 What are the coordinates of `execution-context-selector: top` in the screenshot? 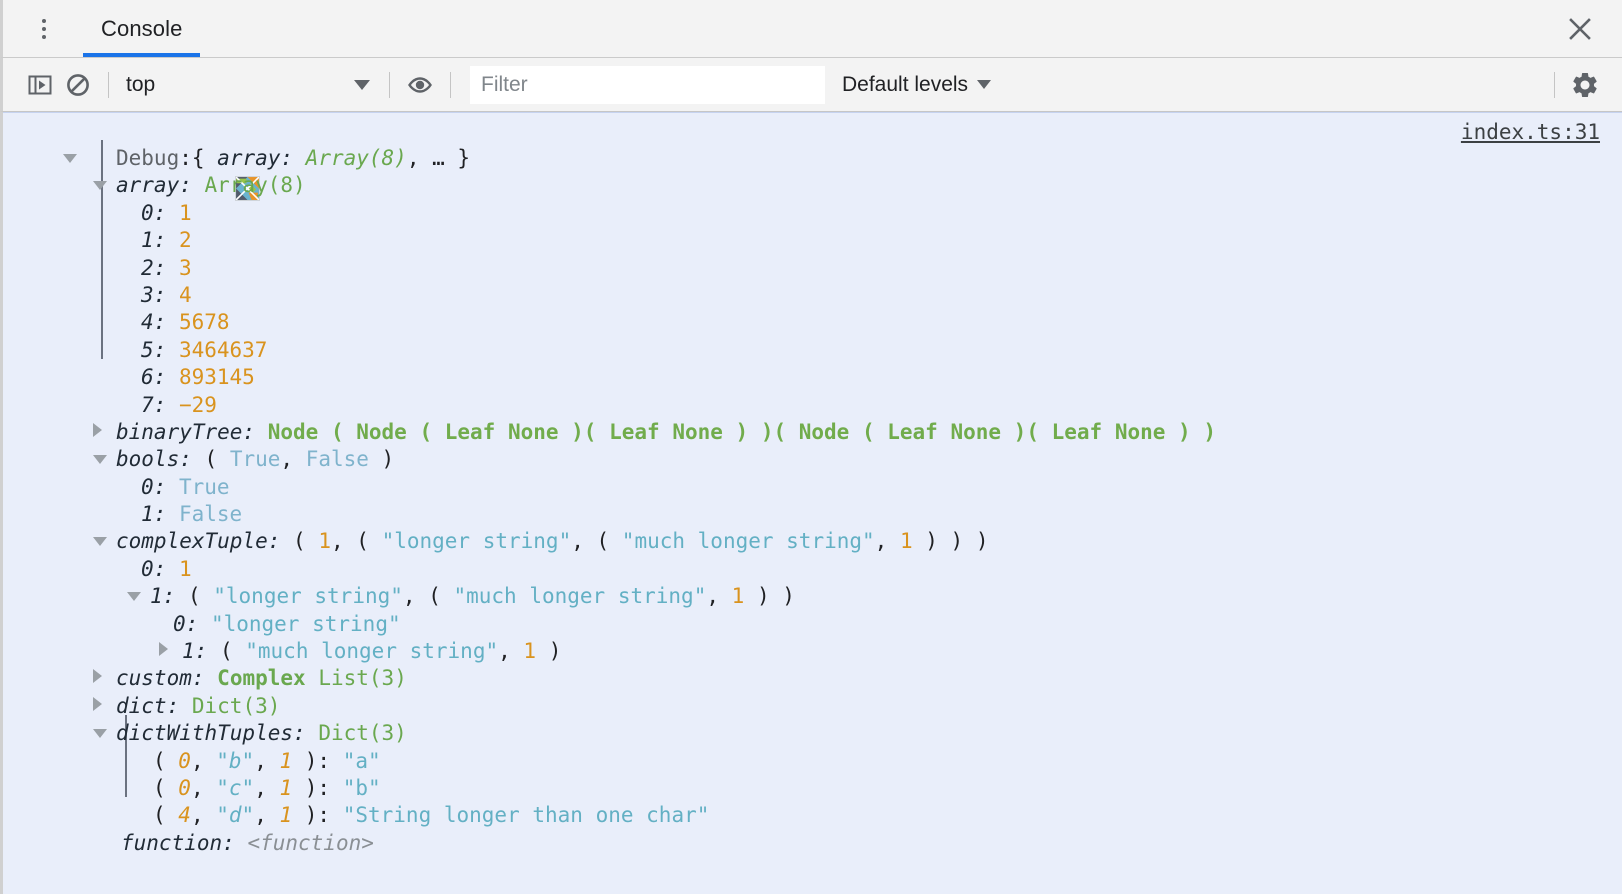 It's located at (249, 85).